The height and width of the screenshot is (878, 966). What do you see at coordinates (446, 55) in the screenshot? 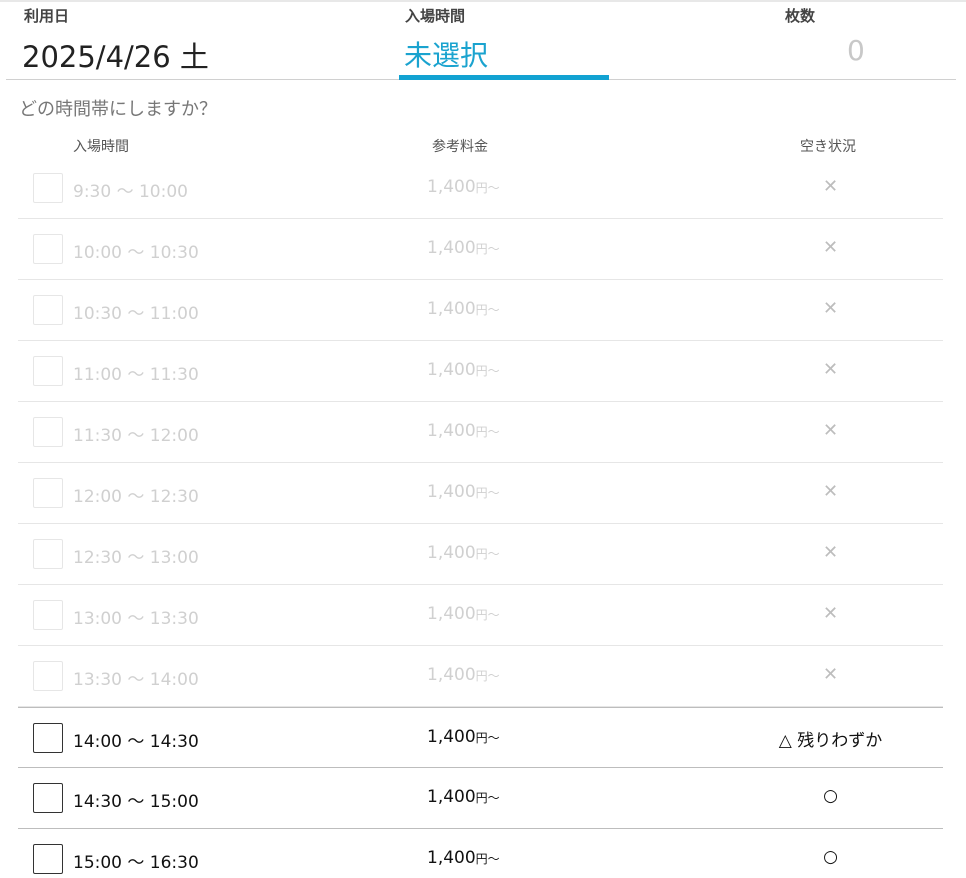
I see `entry-time-value: 未選択` at bounding box center [446, 55].